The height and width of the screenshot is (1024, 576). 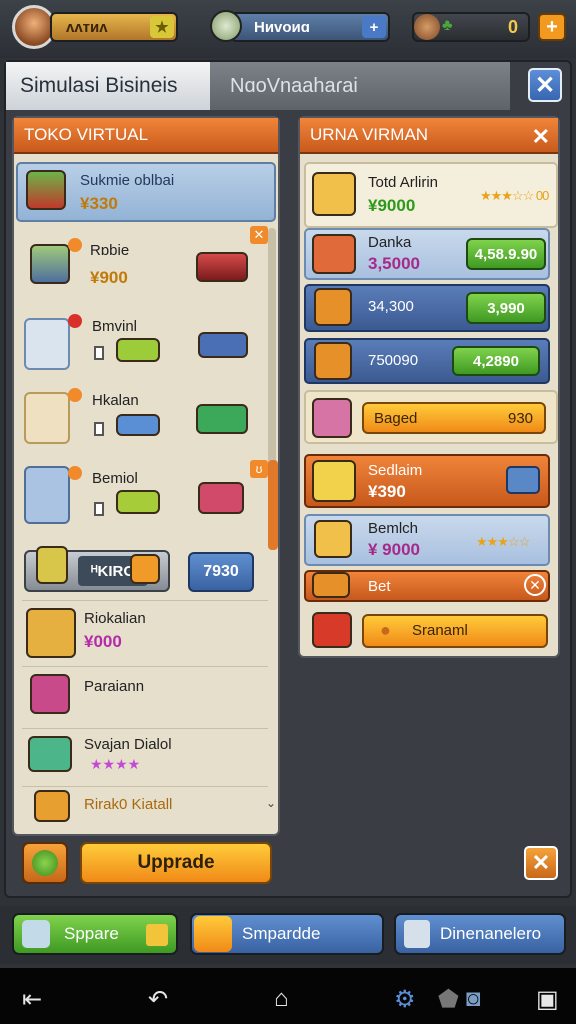 What do you see at coordinates (87, 27) in the screenshot?
I see `coins-label: ᴧᴧᴛᴎᴧ` at bounding box center [87, 27].